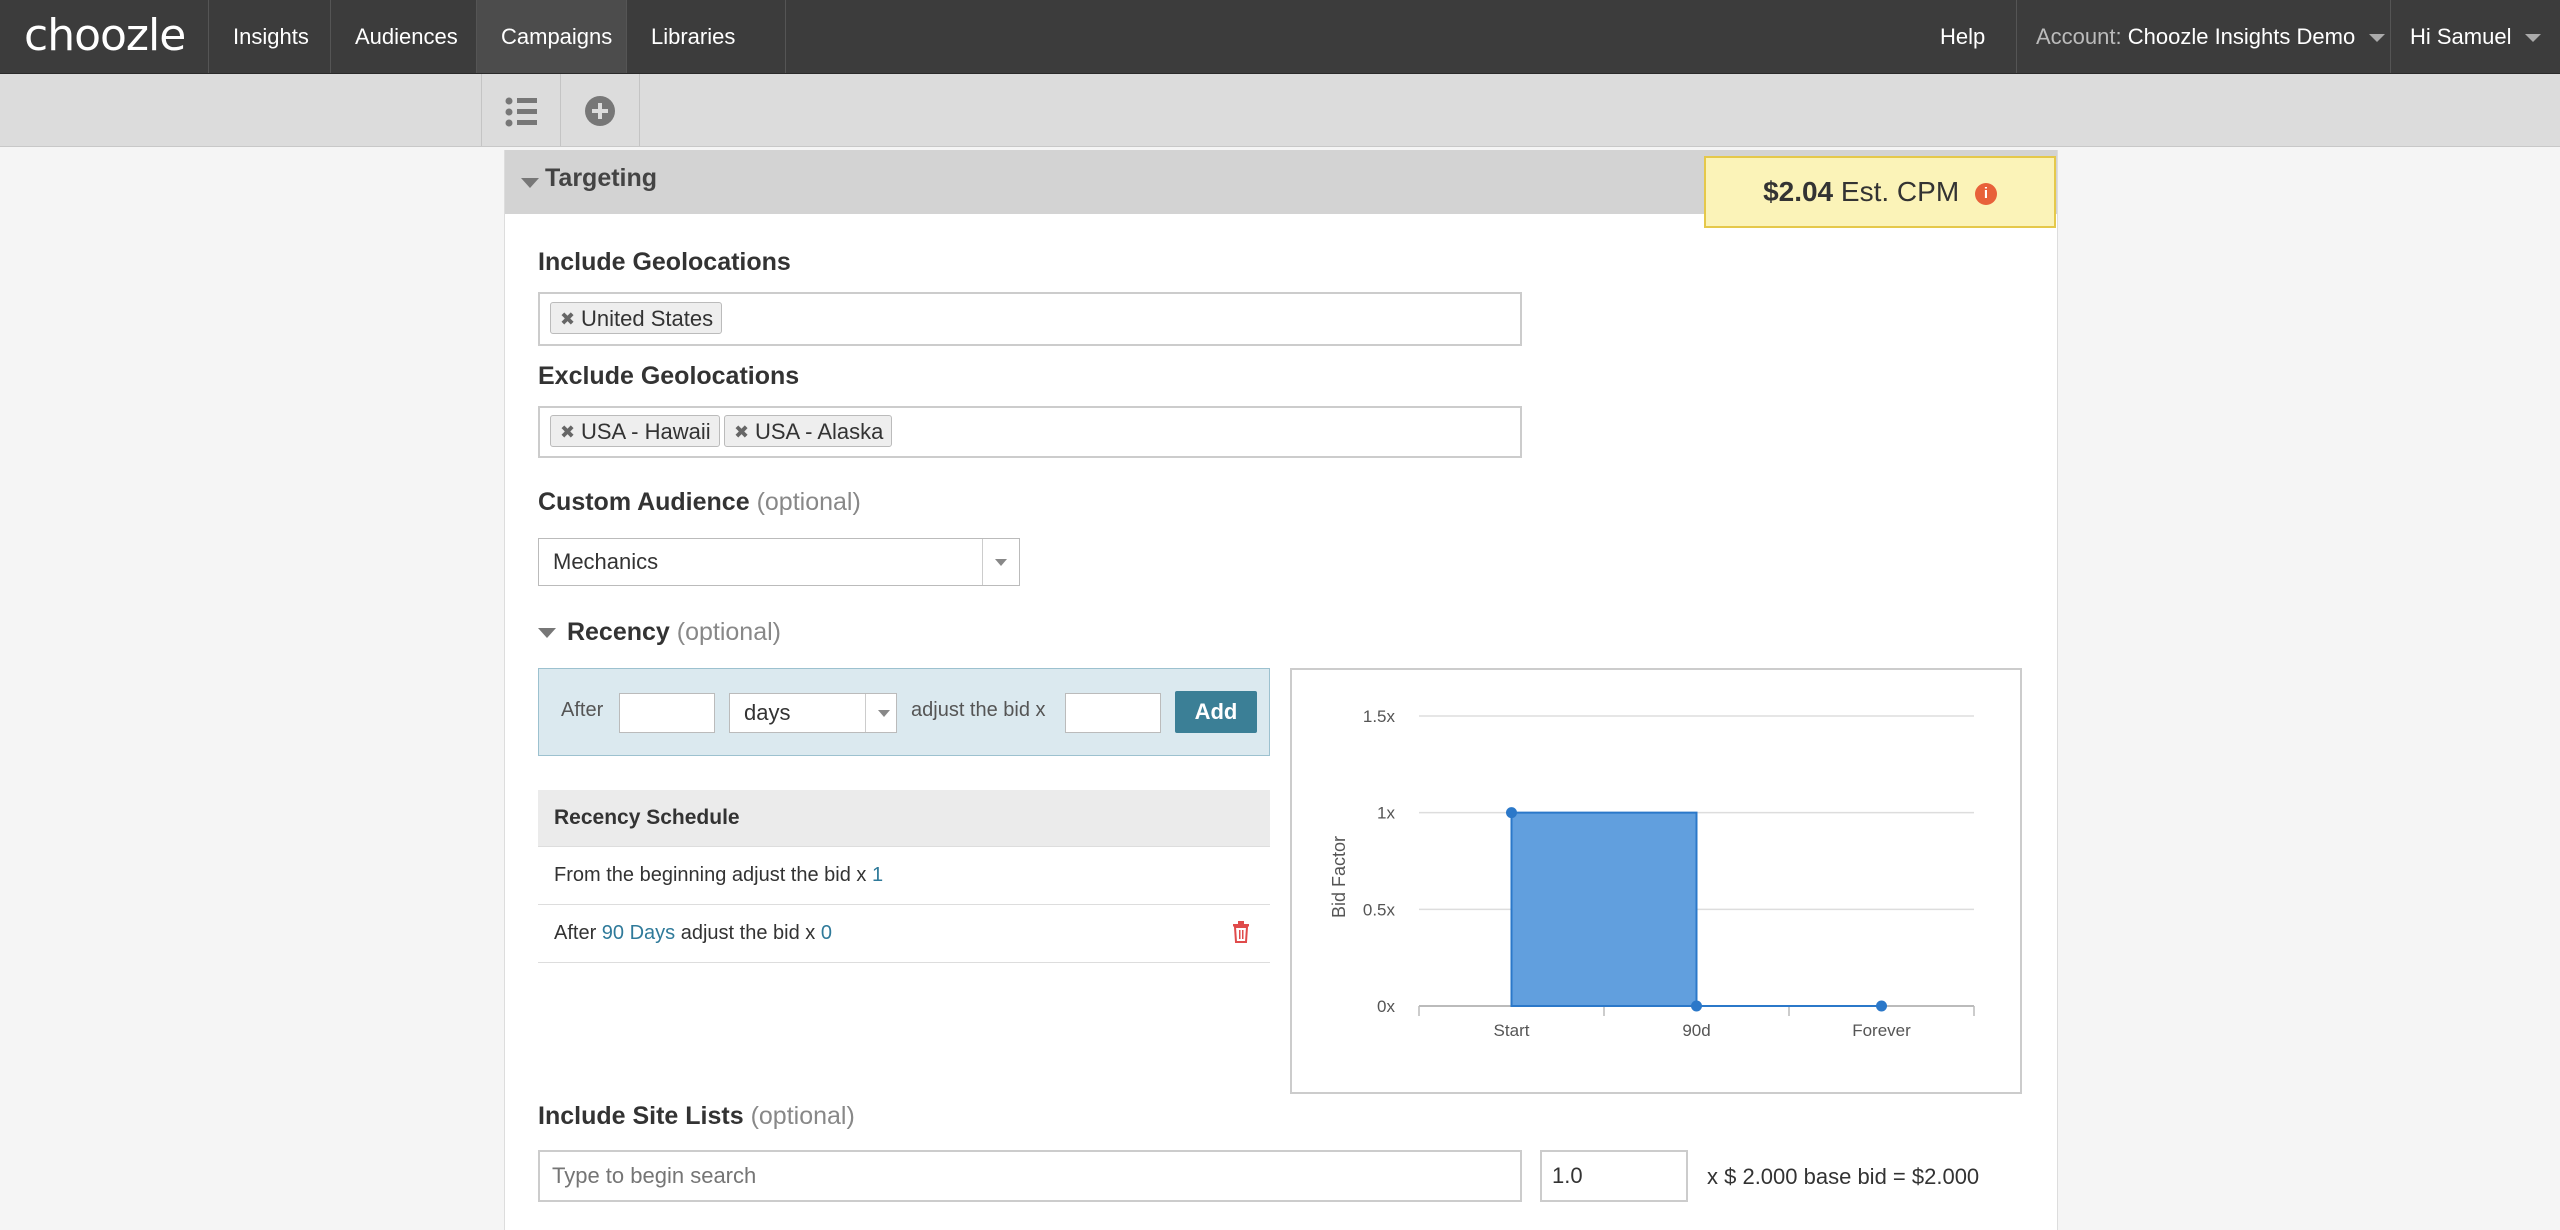 This screenshot has width=2560, height=1230. I want to click on schedule-row: From the beginning adjust the bid x 1, so click(904, 876).